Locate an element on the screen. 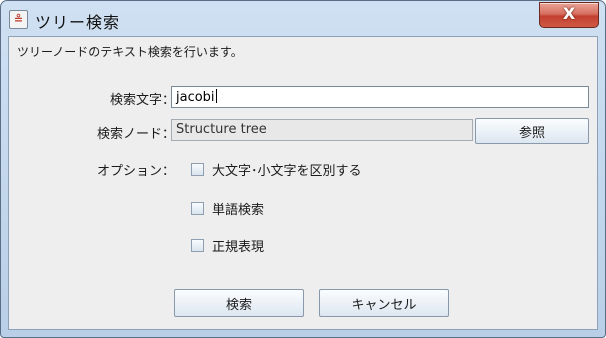 The height and width of the screenshot is (338, 606). close-icon: X is located at coordinates (569, 13).